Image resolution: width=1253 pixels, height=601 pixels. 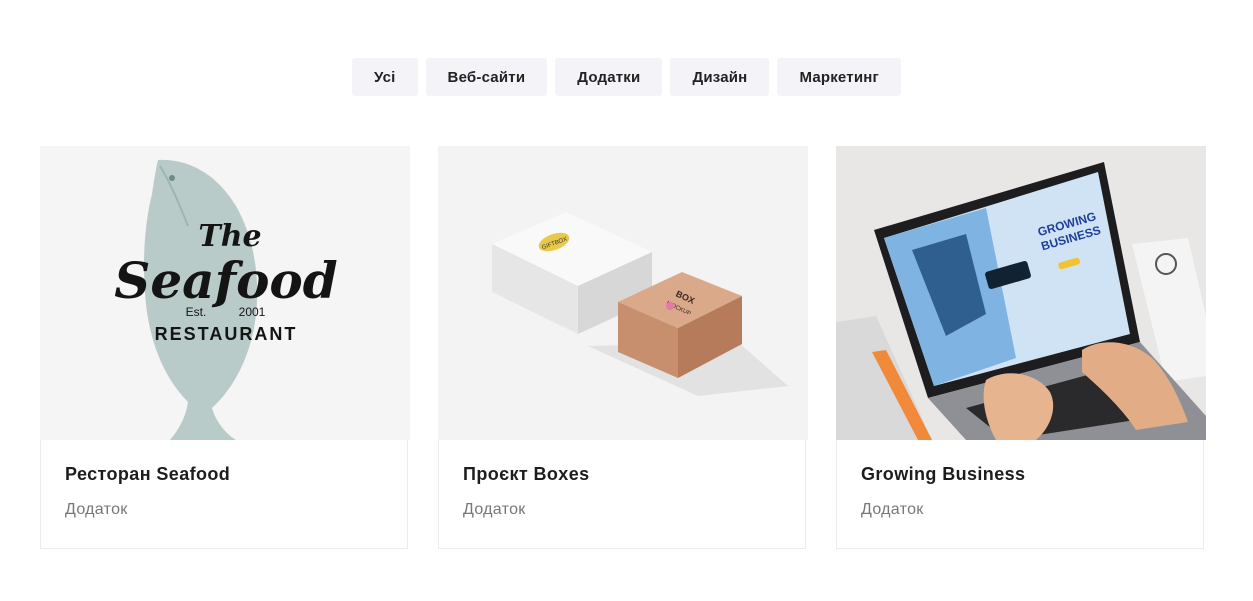 I want to click on project-title: Проєкт Boxes, so click(x=526, y=474).